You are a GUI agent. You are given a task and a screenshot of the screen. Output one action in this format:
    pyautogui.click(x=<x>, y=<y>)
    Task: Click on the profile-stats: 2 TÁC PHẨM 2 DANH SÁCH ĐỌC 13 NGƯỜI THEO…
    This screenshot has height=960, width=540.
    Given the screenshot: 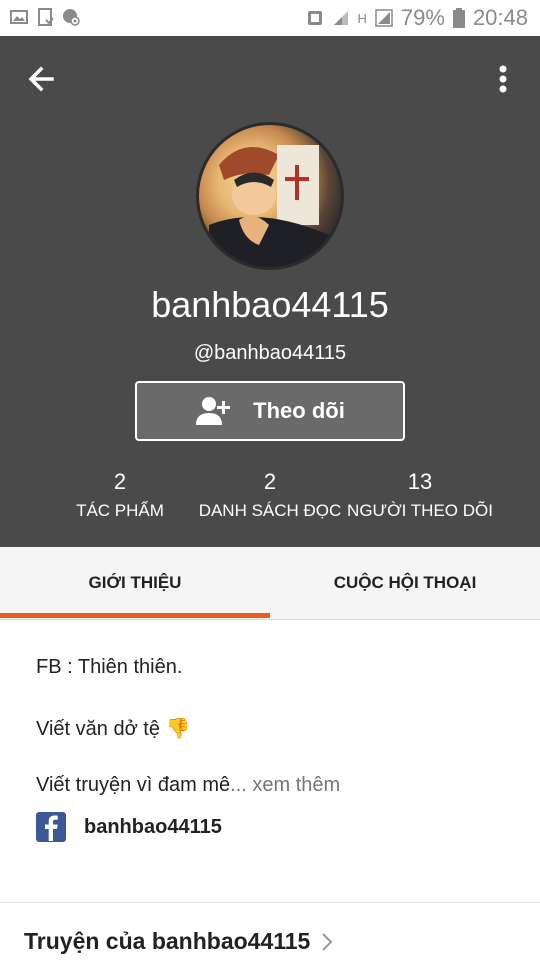 What is the action you would take?
    pyautogui.click(x=270, y=498)
    